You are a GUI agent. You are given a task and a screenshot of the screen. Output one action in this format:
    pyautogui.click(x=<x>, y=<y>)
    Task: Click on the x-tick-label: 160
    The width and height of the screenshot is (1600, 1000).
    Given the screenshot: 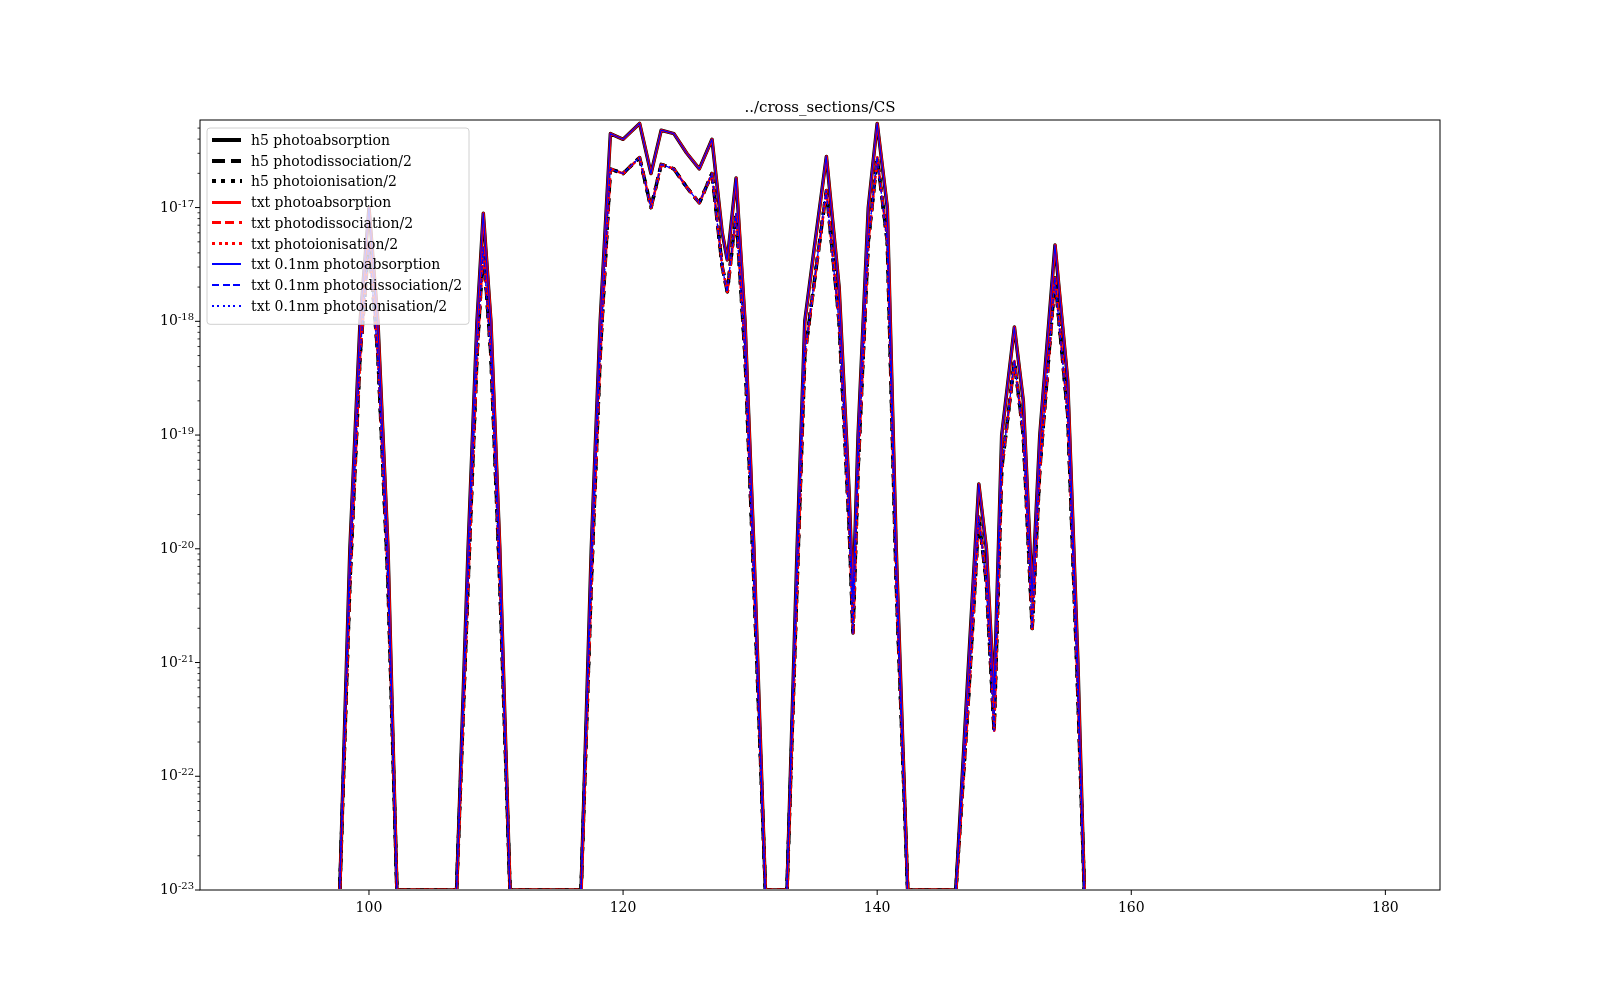 What is the action you would take?
    pyautogui.click(x=1131, y=907)
    